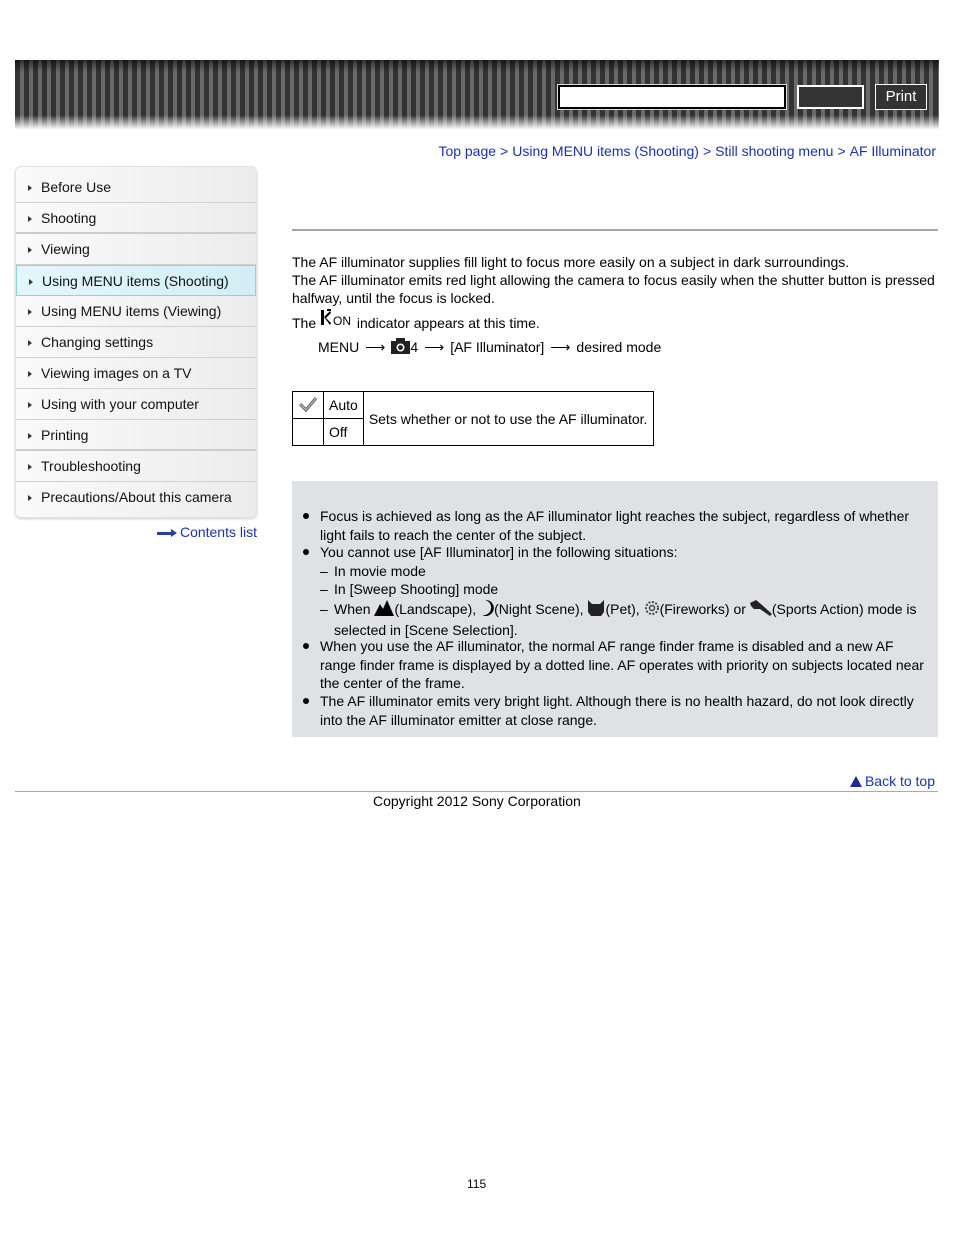  What do you see at coordinates (596, 610) in the screenshot?
I see `pet-icon` at bounding box center [596, 610].